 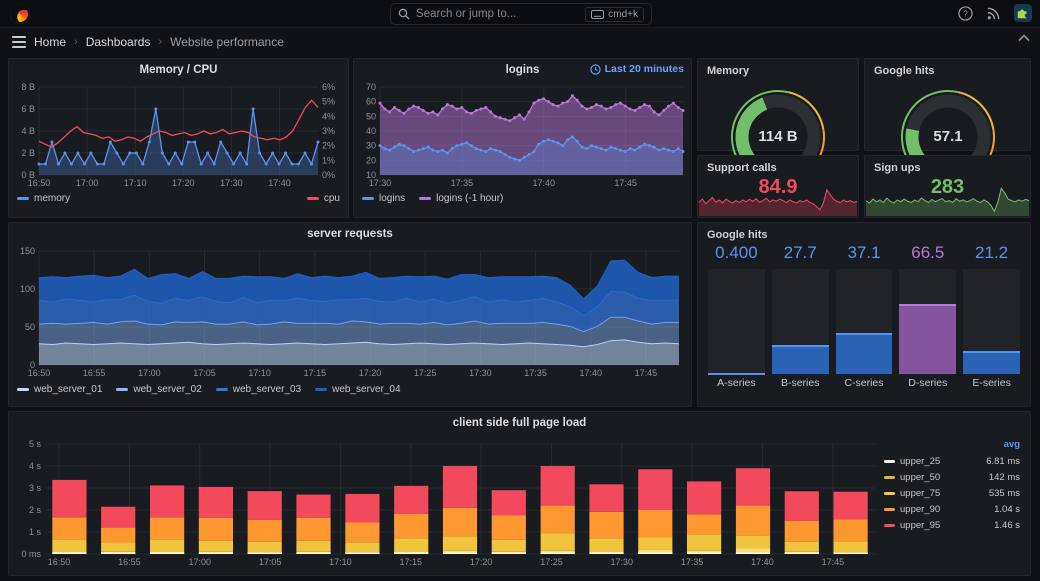 I want to click on breadcrumb-page-title: Website performance, so click(x=227, y=42).